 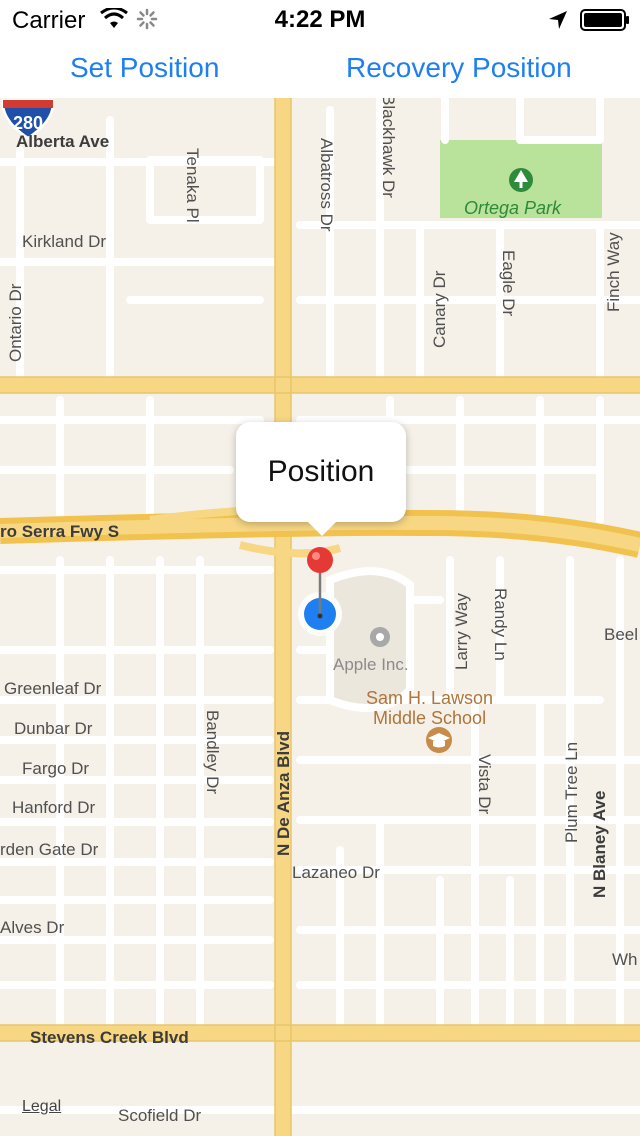 I want to click on street-label-fargo: Fargo Dr, so click(x=56, y=768).